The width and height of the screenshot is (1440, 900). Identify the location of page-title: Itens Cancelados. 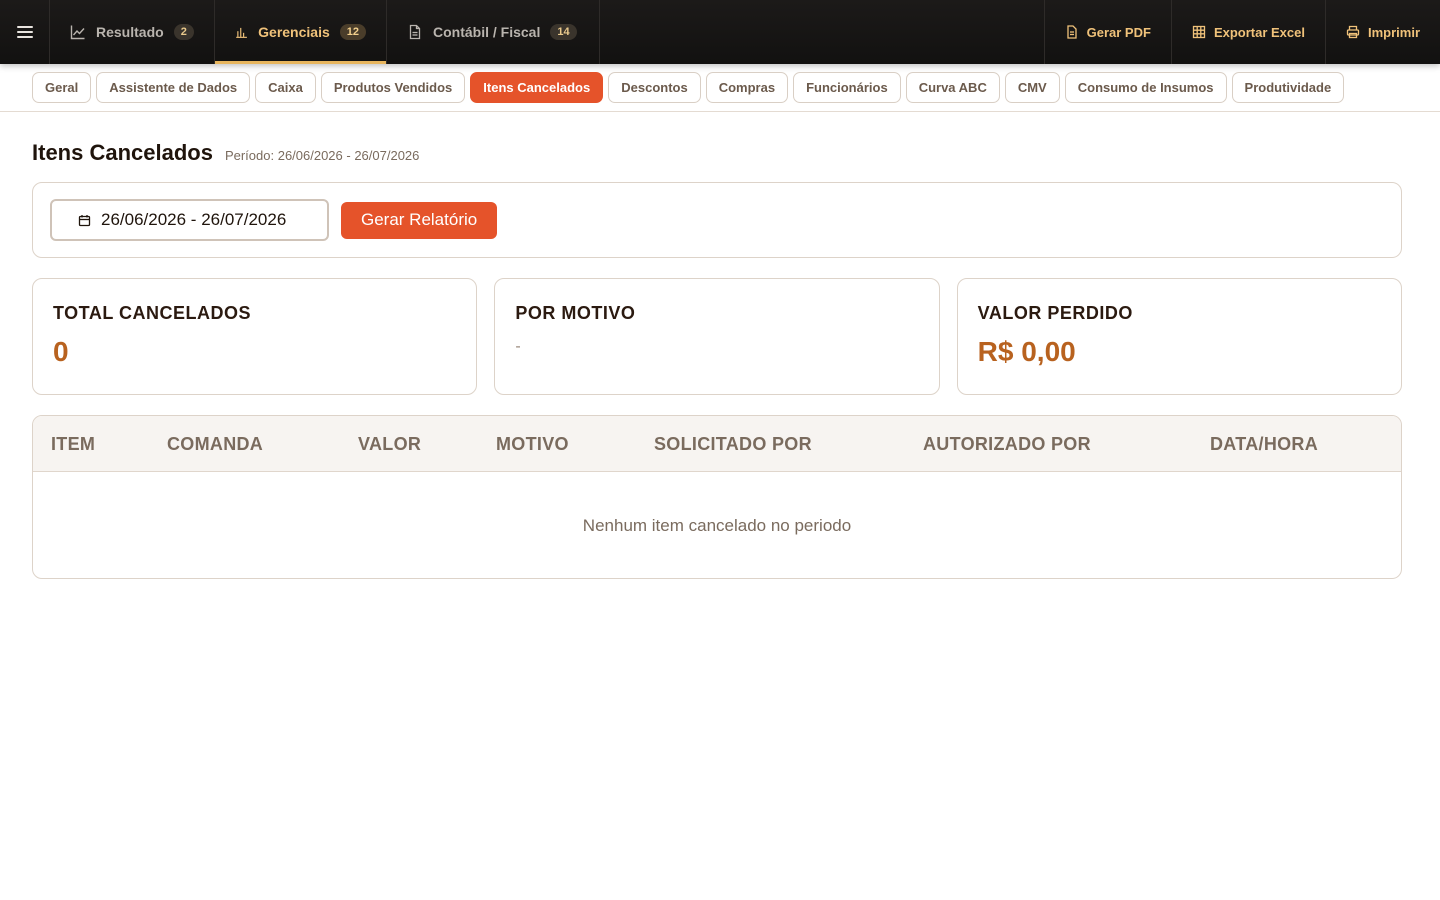
(122, 152).